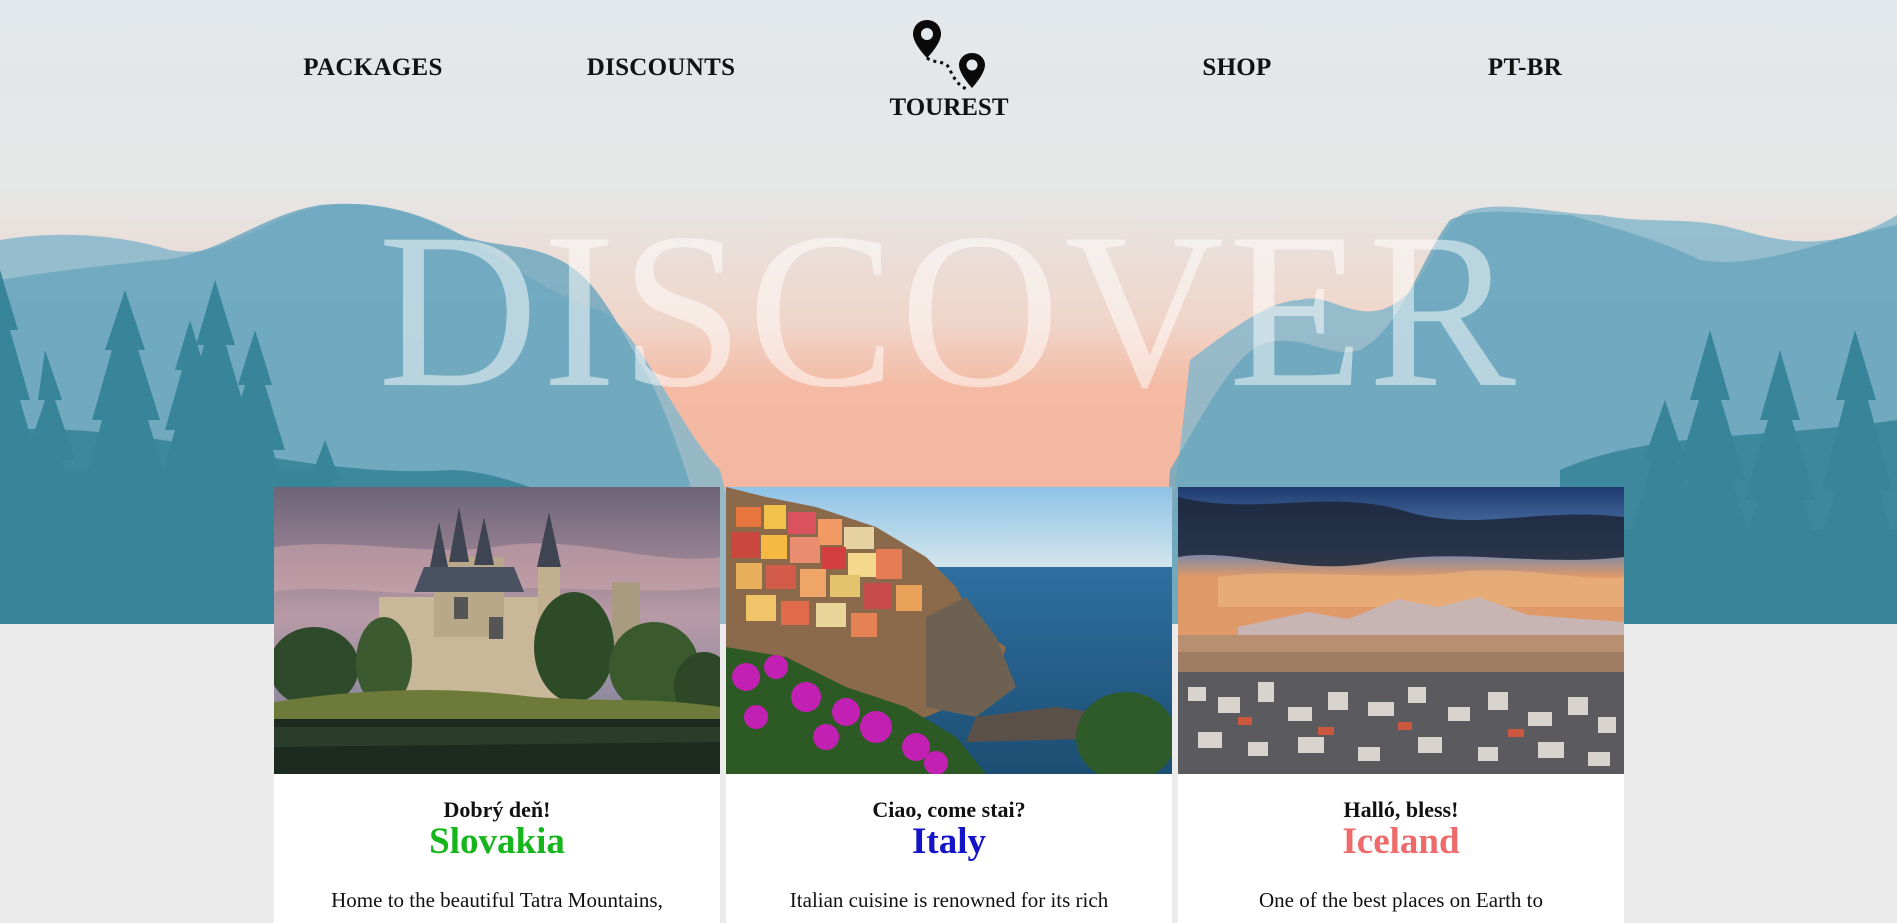 This screenshot has width=1897, height=923. I want to click on city-sunset-photo, so click(1401, 630).